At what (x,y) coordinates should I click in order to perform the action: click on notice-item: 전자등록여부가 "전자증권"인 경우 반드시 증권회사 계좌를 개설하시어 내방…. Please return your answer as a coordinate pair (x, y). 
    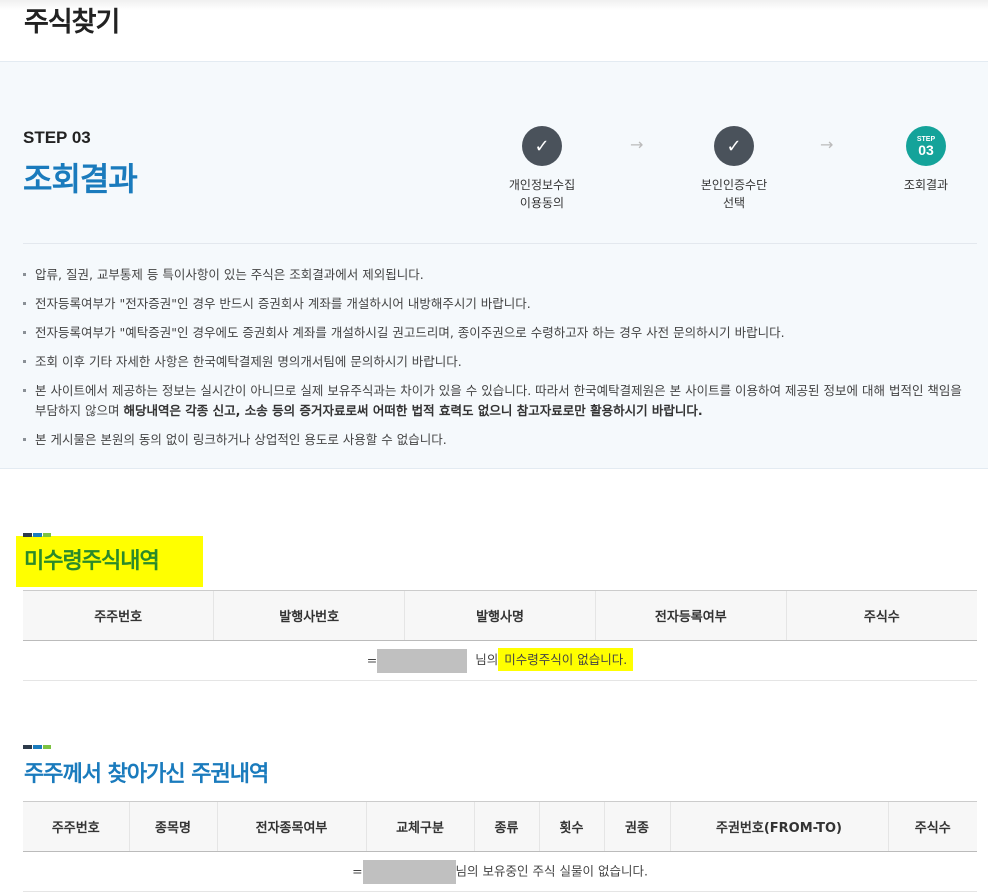
    Looking at the image, I should click on (495, 304).